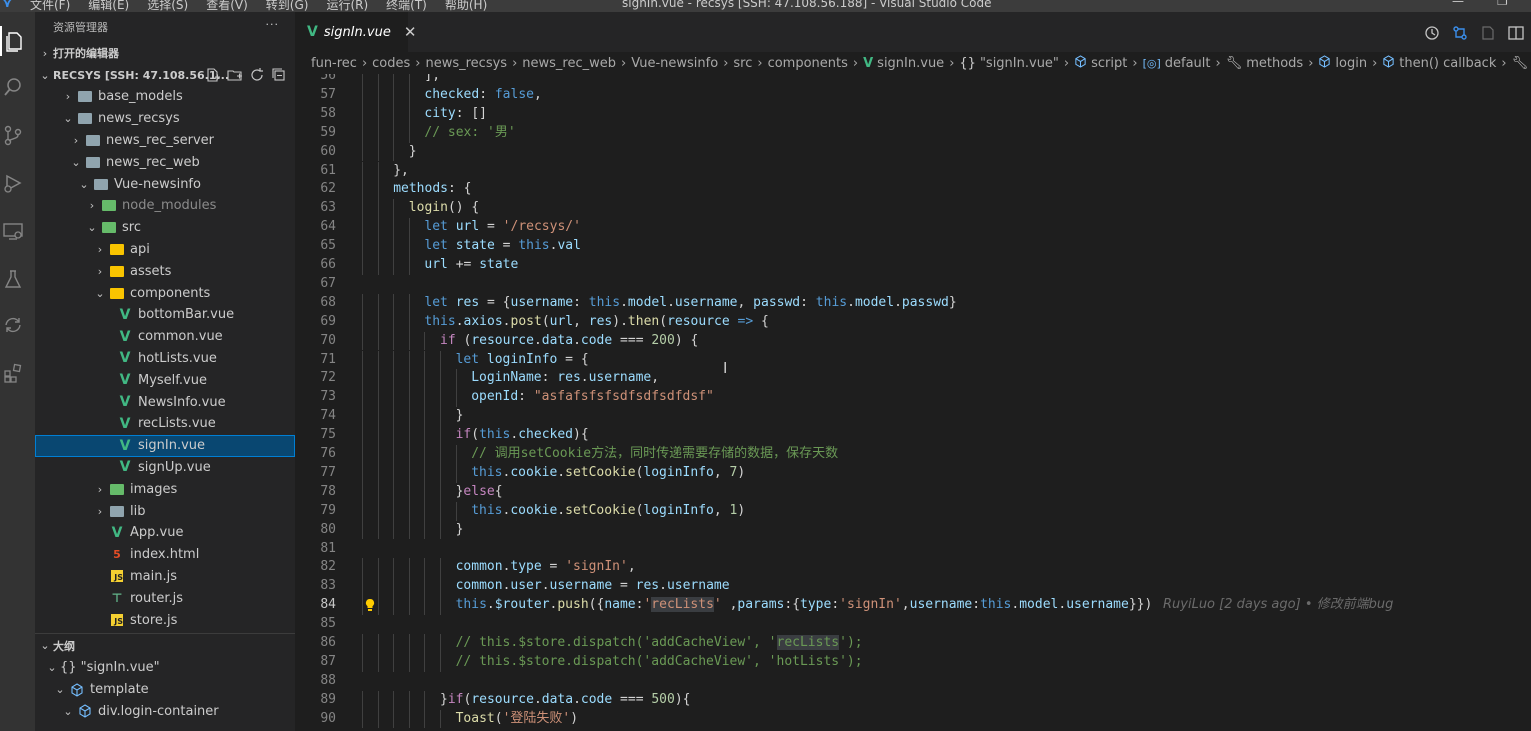  What do you see at coordinates (328, 283) in the screenshot?
I see `line-number: 67` at bounding box center [328, 283].